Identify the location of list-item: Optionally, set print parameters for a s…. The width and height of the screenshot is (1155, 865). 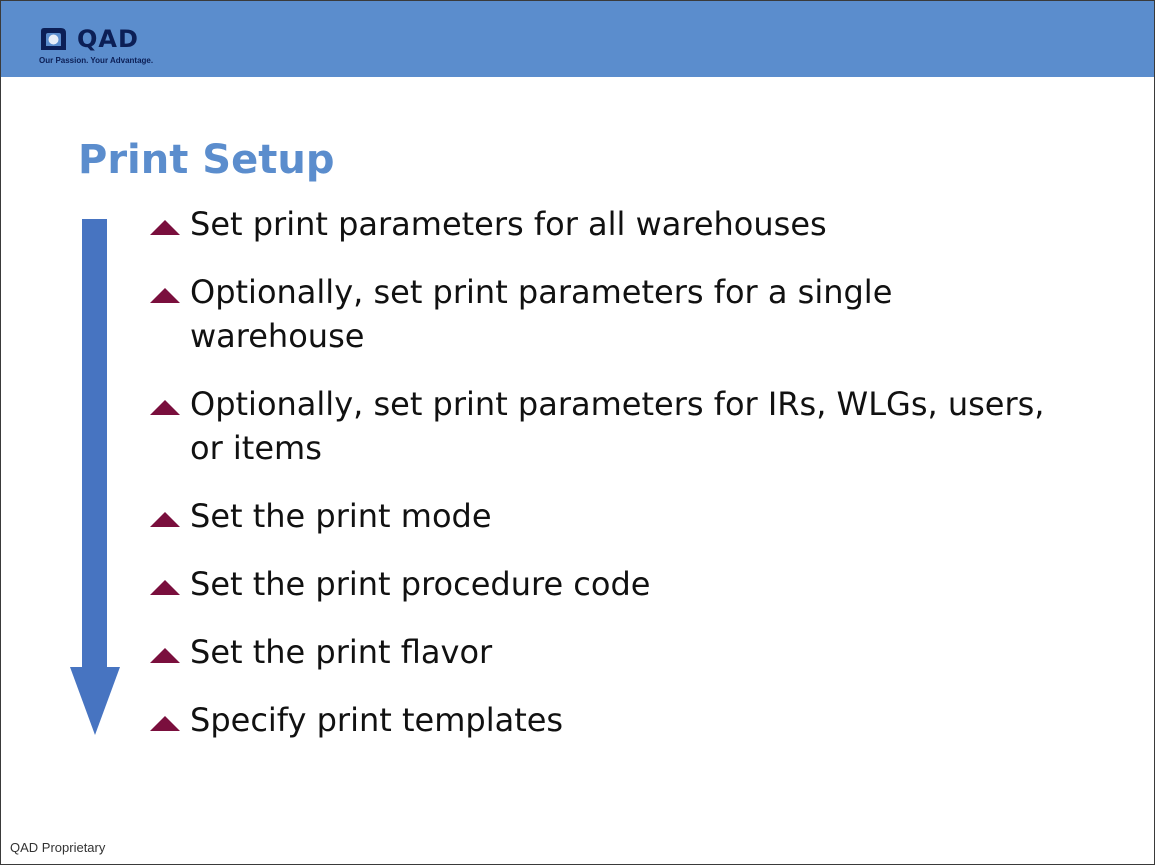
(598, 314).